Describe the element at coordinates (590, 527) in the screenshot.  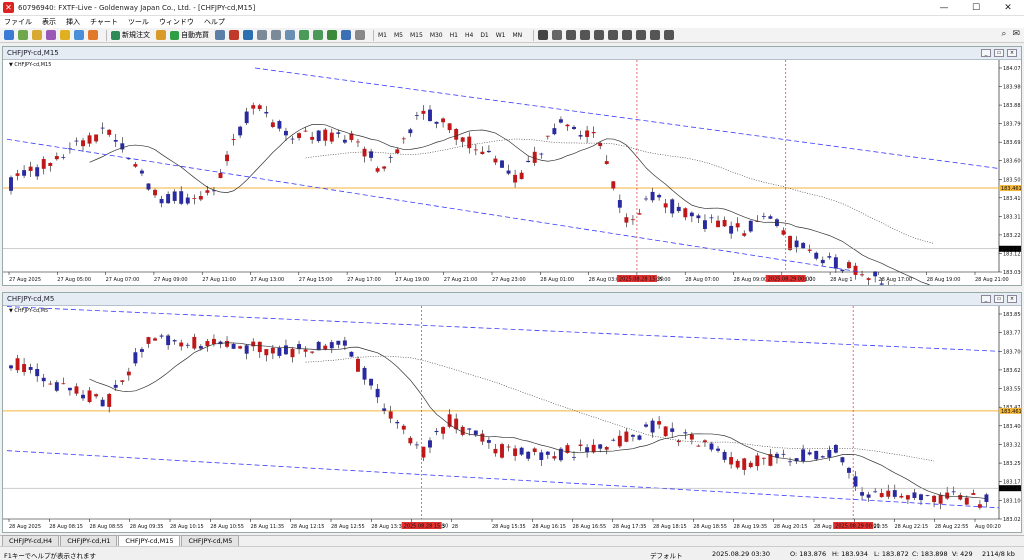
I see `time-tick-label: 28 Aug 16:55` at that location.